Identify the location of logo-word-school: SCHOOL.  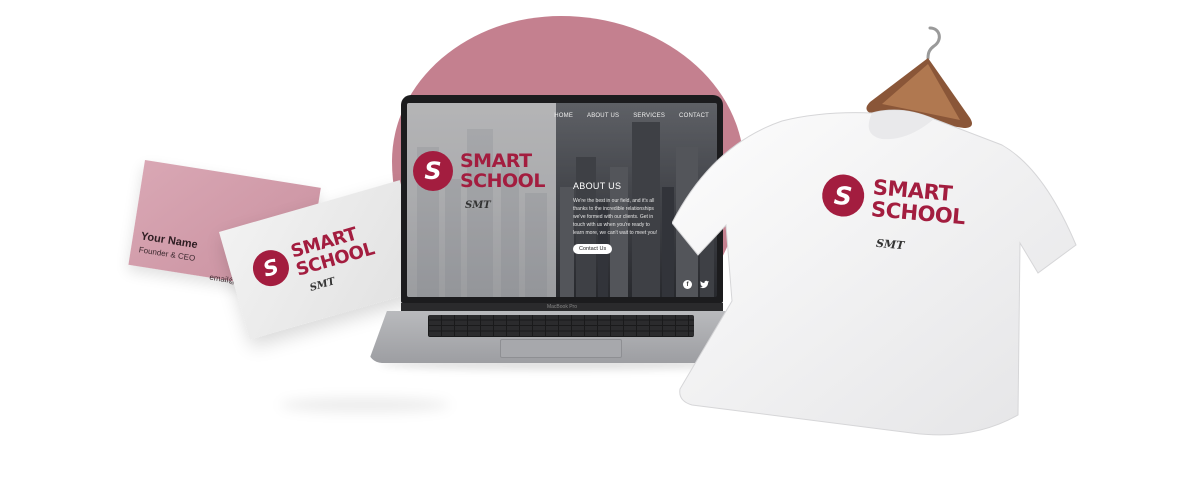
(502, 181).